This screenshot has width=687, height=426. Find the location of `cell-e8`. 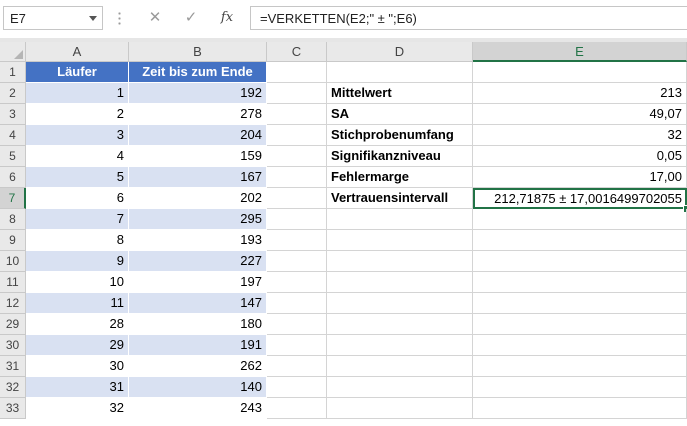

cell-e8 is located at coordinates (580, 219).